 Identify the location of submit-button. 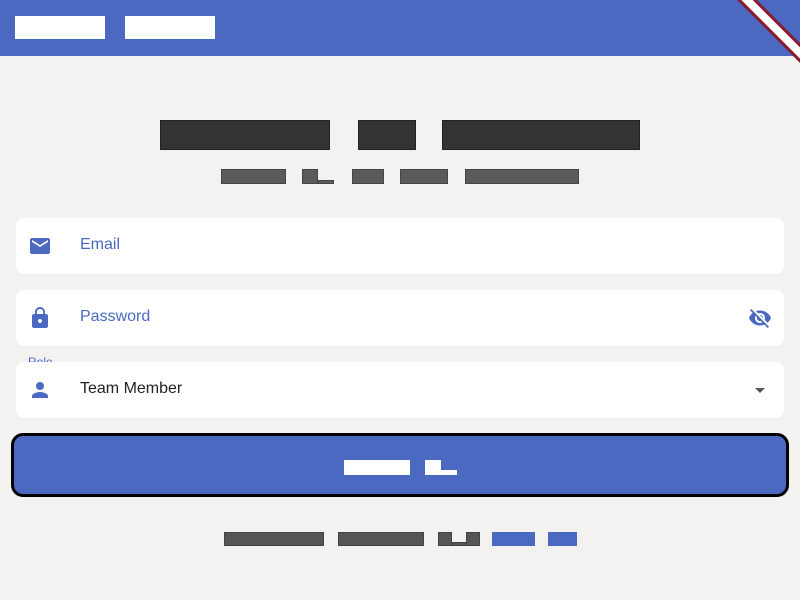
(400, 465).